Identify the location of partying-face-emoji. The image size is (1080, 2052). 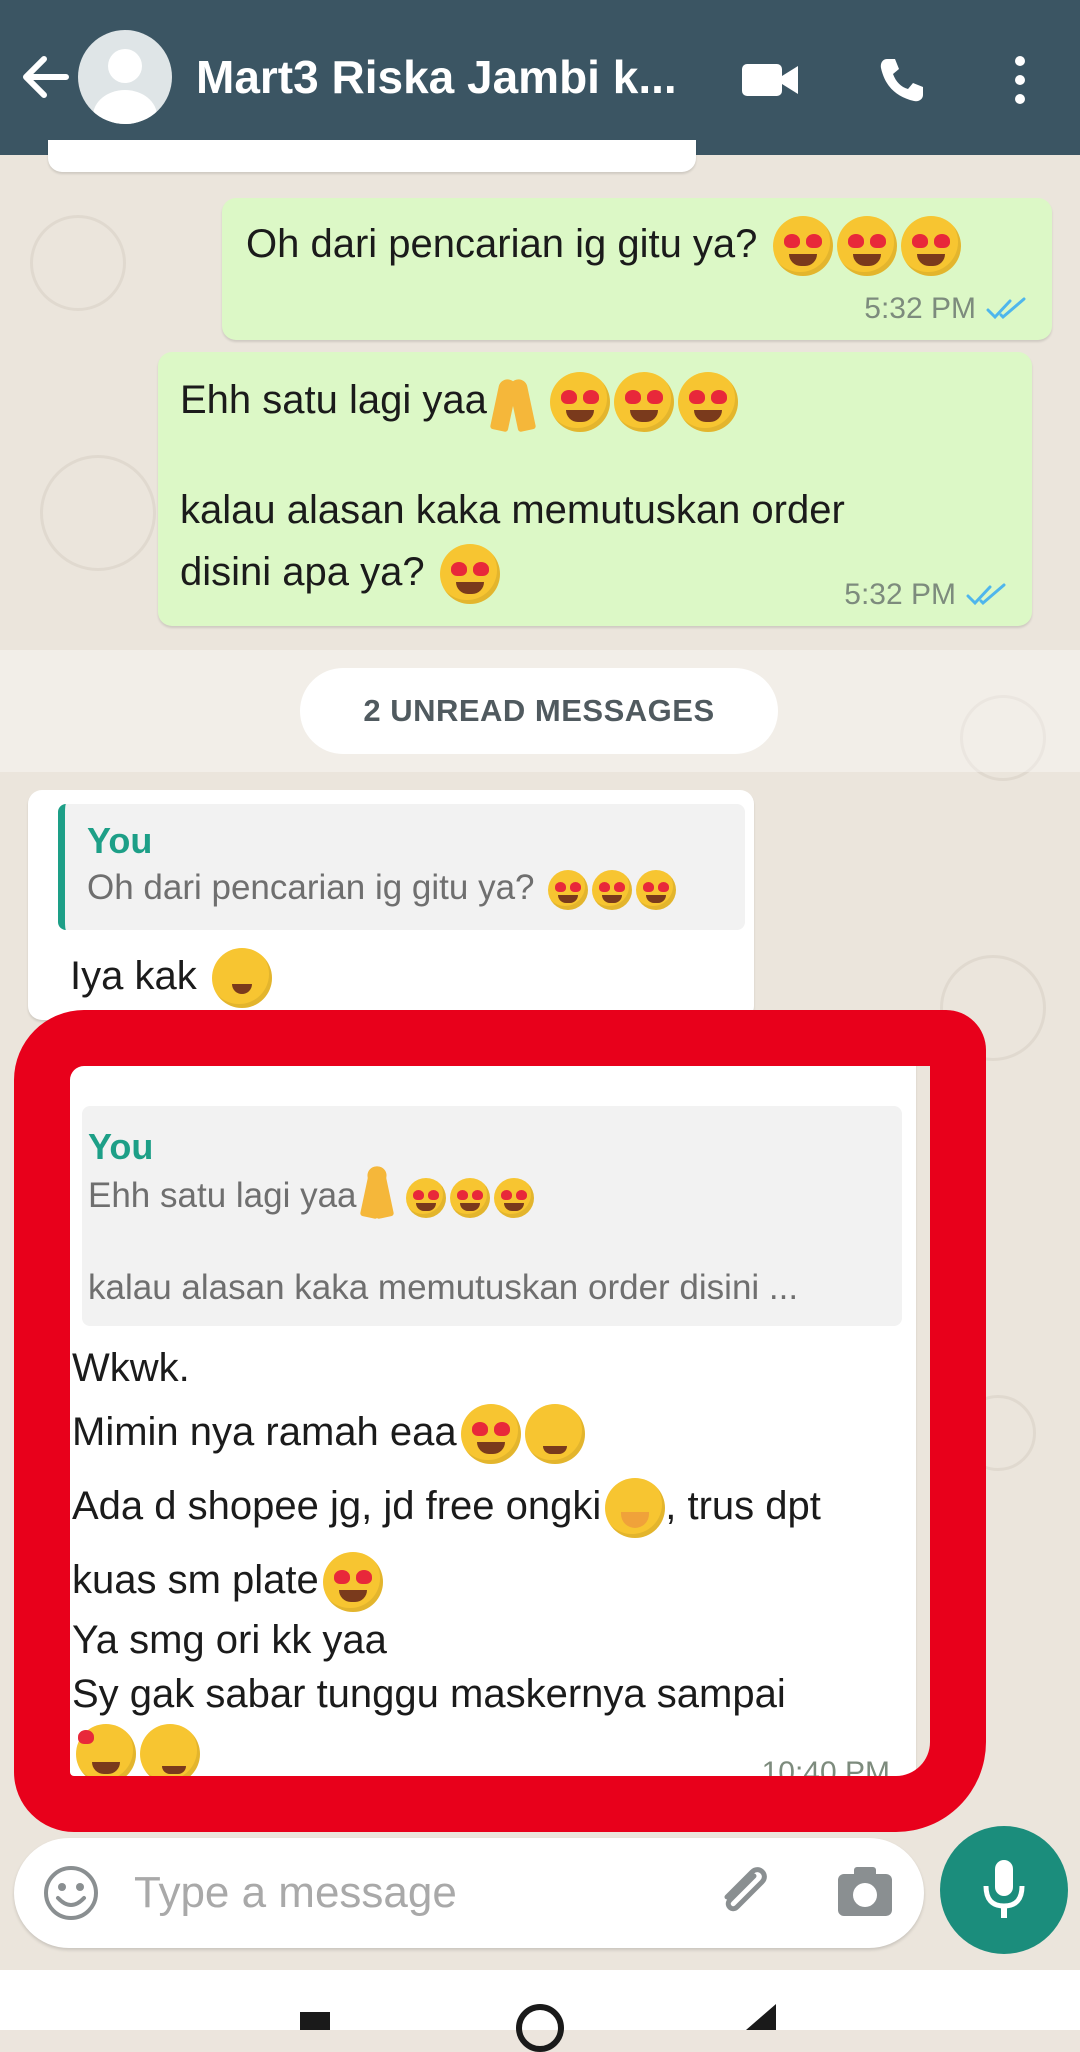
(241, 978).